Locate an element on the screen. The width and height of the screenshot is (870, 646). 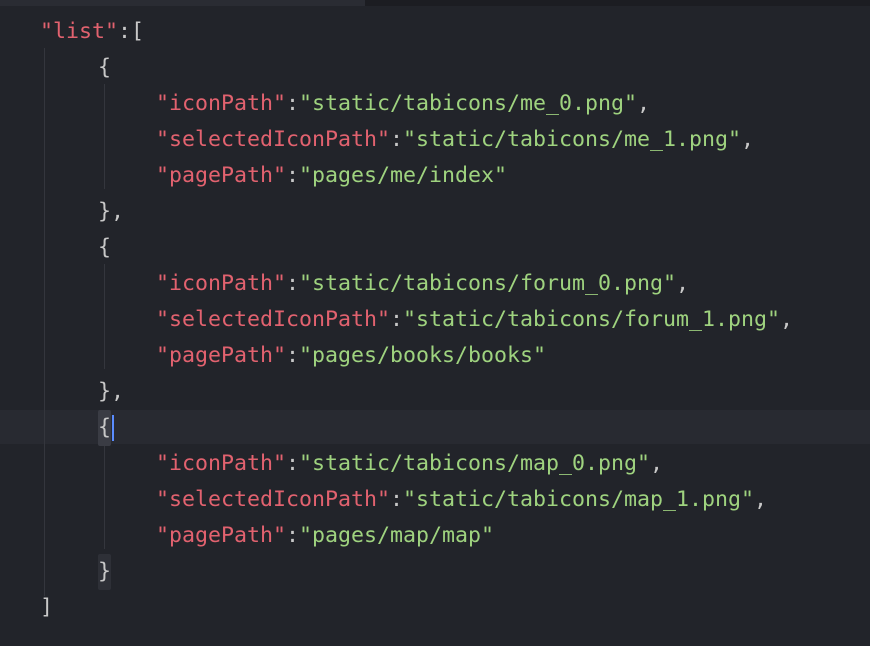
code-line: "pagePath":"pages/map/map" is located at coordinates (325, 536).